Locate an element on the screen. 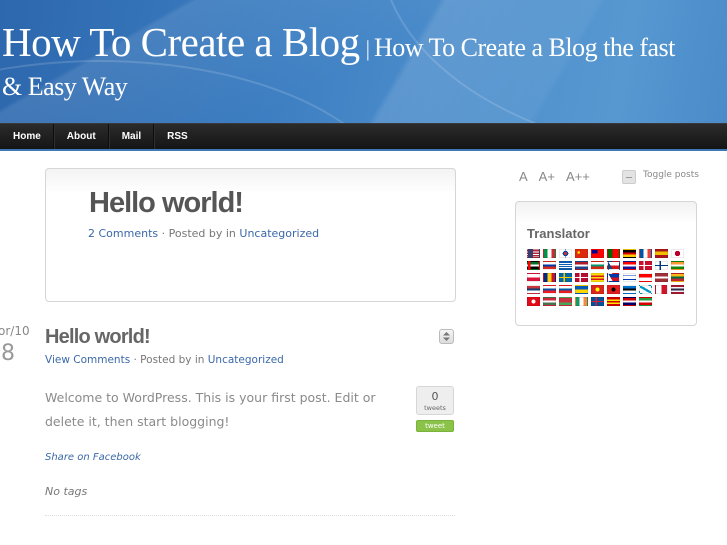  tweet-count: 0 is located at coordinates (435, 396).